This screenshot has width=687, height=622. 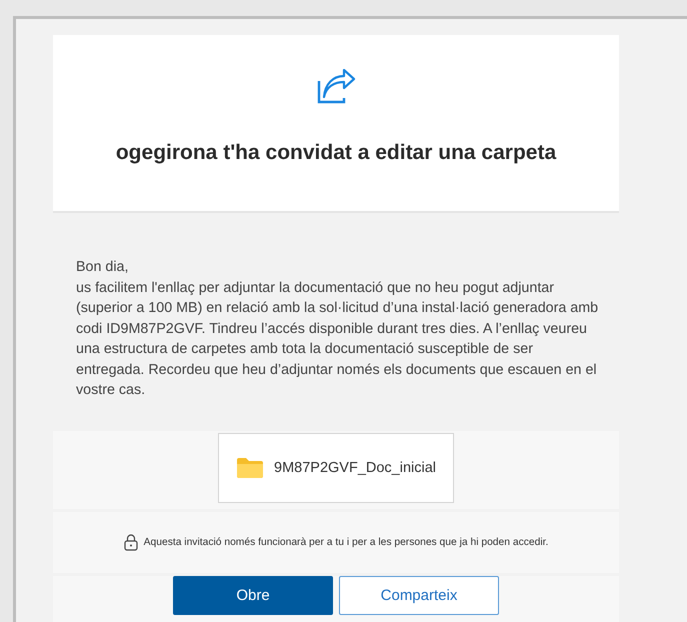 What do you see at coordinates (346, 542) in the screenshot?
I see `notice-text: Aquesta invitació només funcionarà per a tu i per a les persones que ja hi poden accedir.` at bounding box center [346, 542].